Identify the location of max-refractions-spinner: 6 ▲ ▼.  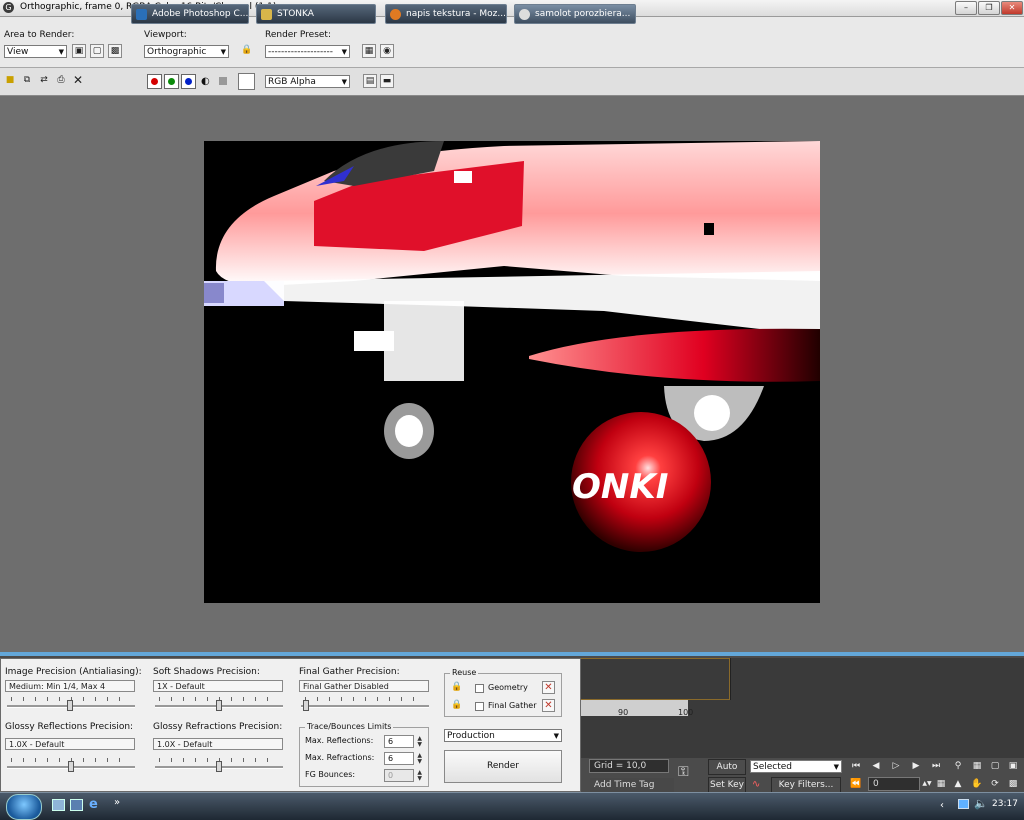
(403, 758).